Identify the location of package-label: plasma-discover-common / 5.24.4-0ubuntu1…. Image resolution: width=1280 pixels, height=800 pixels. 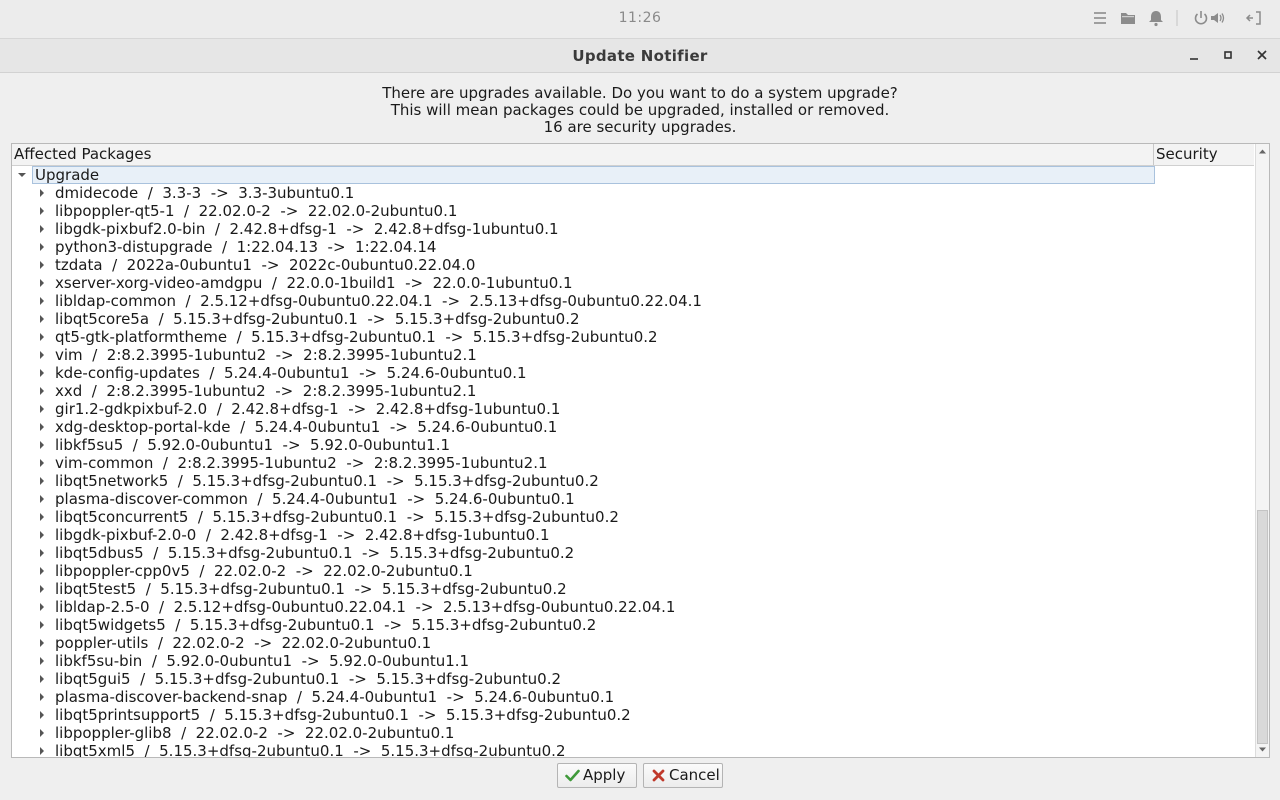
(315, 499).